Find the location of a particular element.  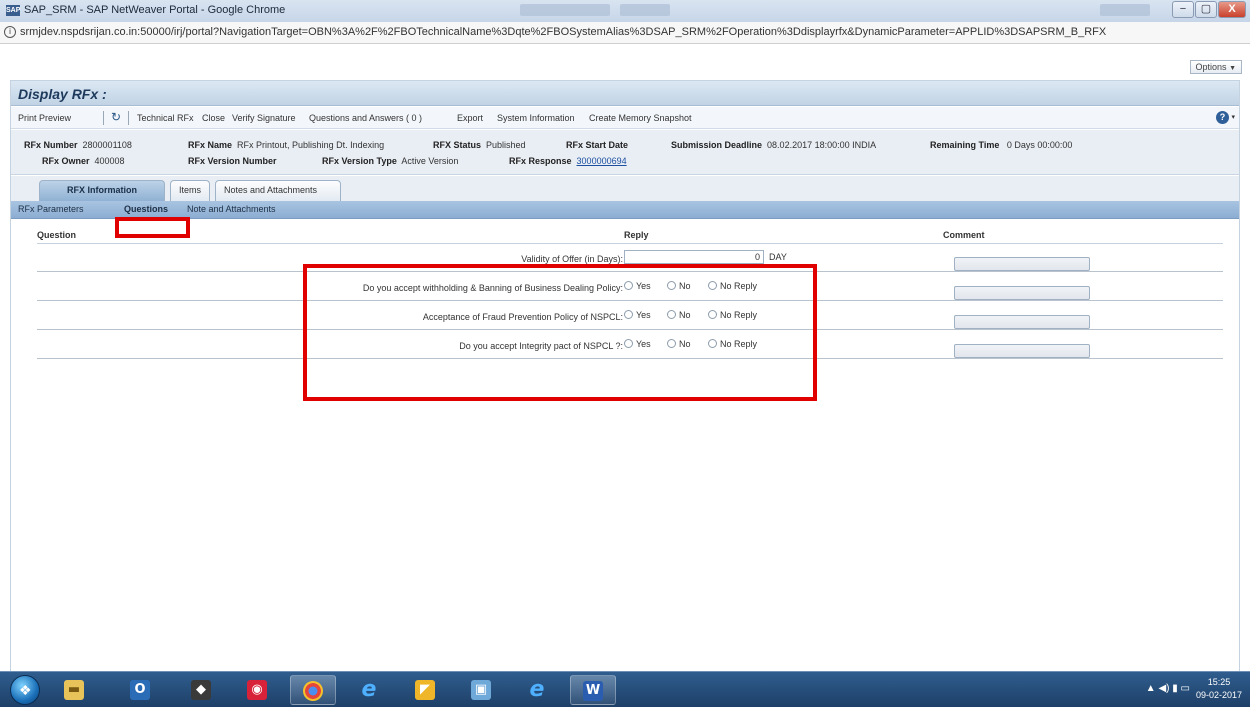

info-icon: i is located at coordinates (10, 32).